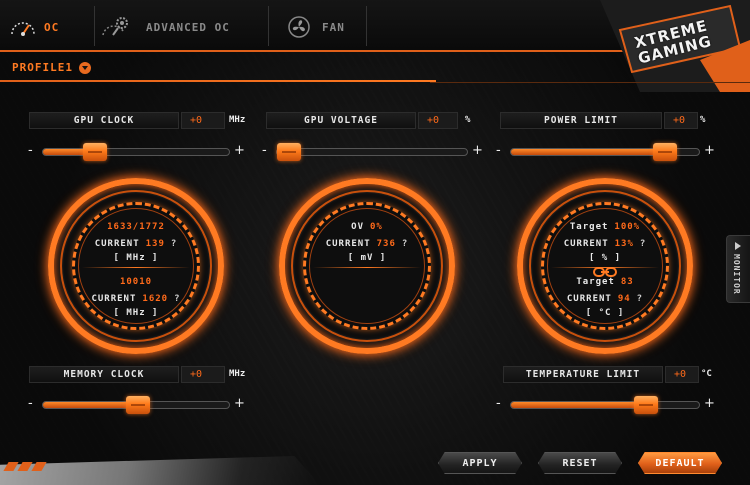 Image resolution: width=750 pixels, height=485 pixels. What do you see at coordinates (237, 374) in the screenshot?
I see `memory-clock-unit: MHz` at bounding box center [237, 374].